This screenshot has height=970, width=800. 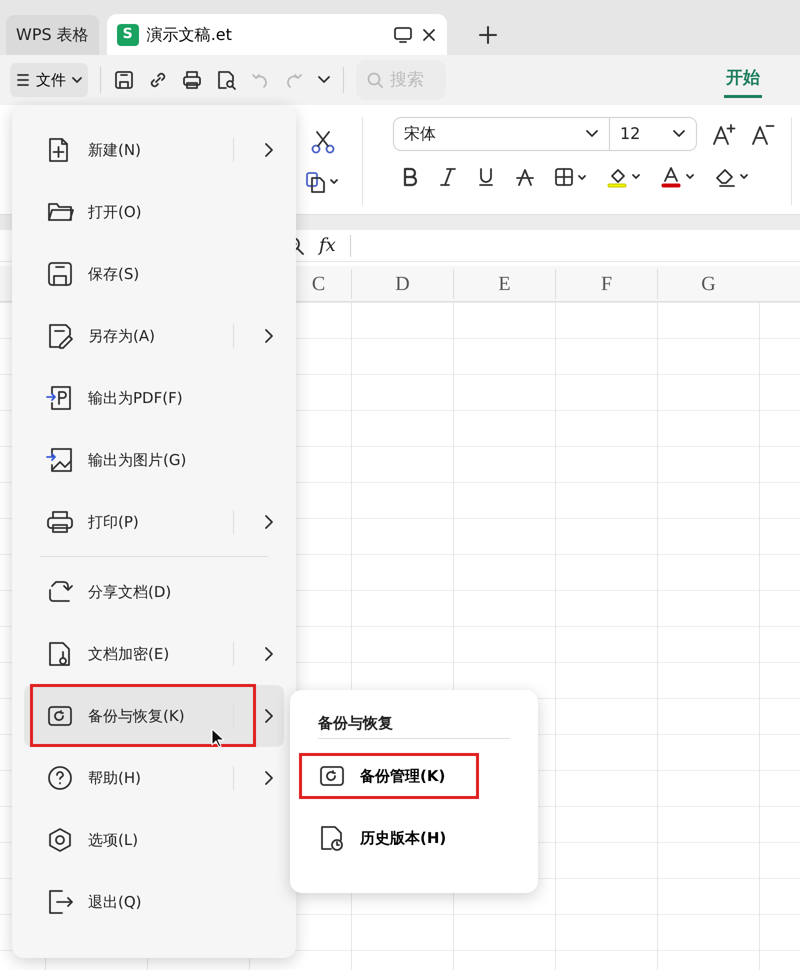 I want to click on submenu-item: 历史版本(H), so click(x=414, y=838).